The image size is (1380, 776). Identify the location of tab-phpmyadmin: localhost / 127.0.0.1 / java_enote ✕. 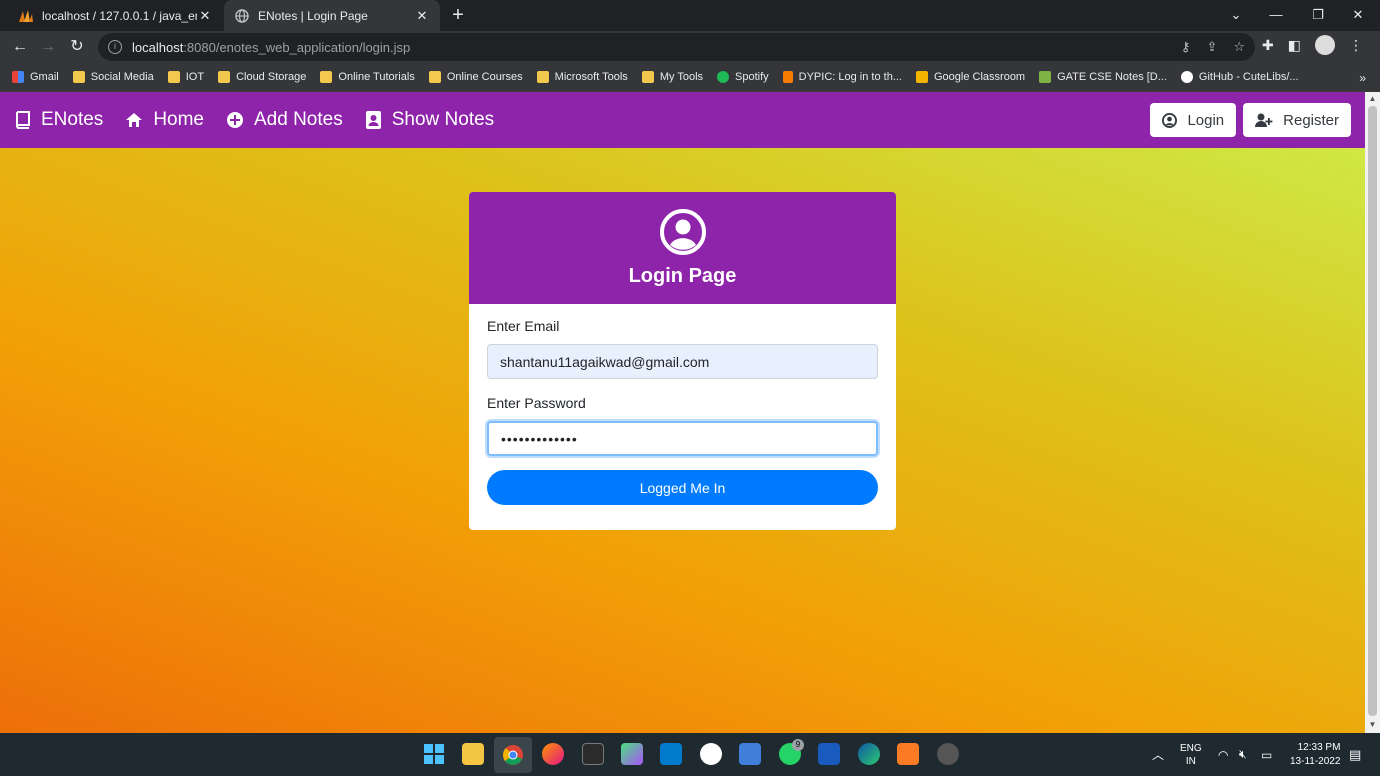
(115, 15).